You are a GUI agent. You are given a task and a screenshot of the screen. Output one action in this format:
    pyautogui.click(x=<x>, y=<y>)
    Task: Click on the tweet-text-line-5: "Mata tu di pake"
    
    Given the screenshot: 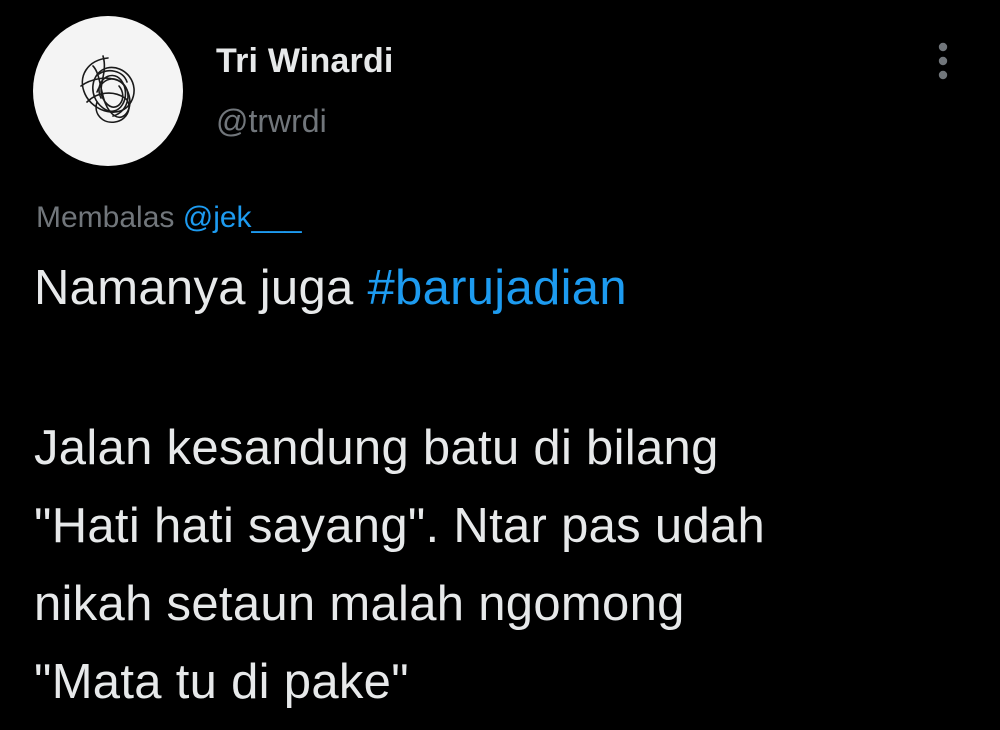 What is the action you would take?
    pyautogui.click(x=221, y=682)
    